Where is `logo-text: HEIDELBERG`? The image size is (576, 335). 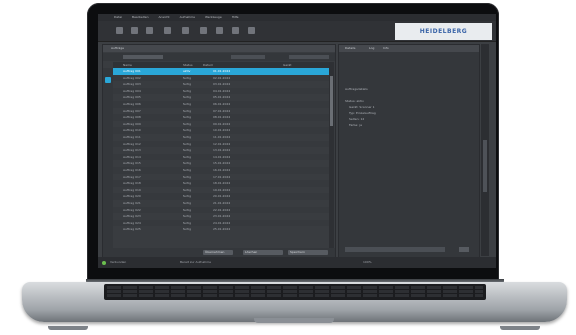 logo-text: HEIDELBERG is located at coordinates (443, 31).